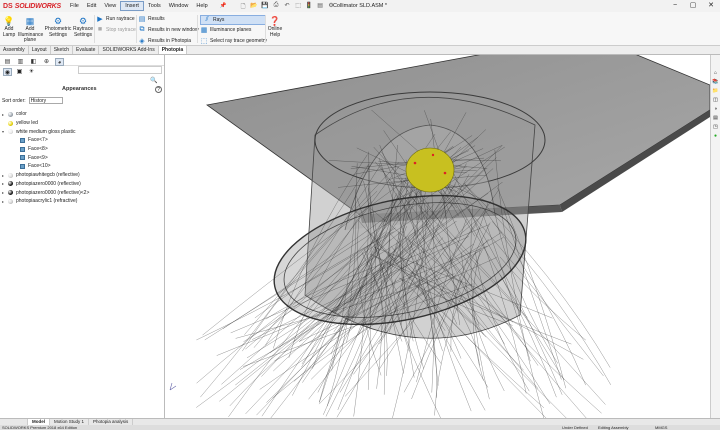 The height and width of the screenshot is (430, 720). What do you see at coordinates (716, 118) in the screenshot?
I see `custom-properties-icon: ▤` at bounding box center [716, 118].